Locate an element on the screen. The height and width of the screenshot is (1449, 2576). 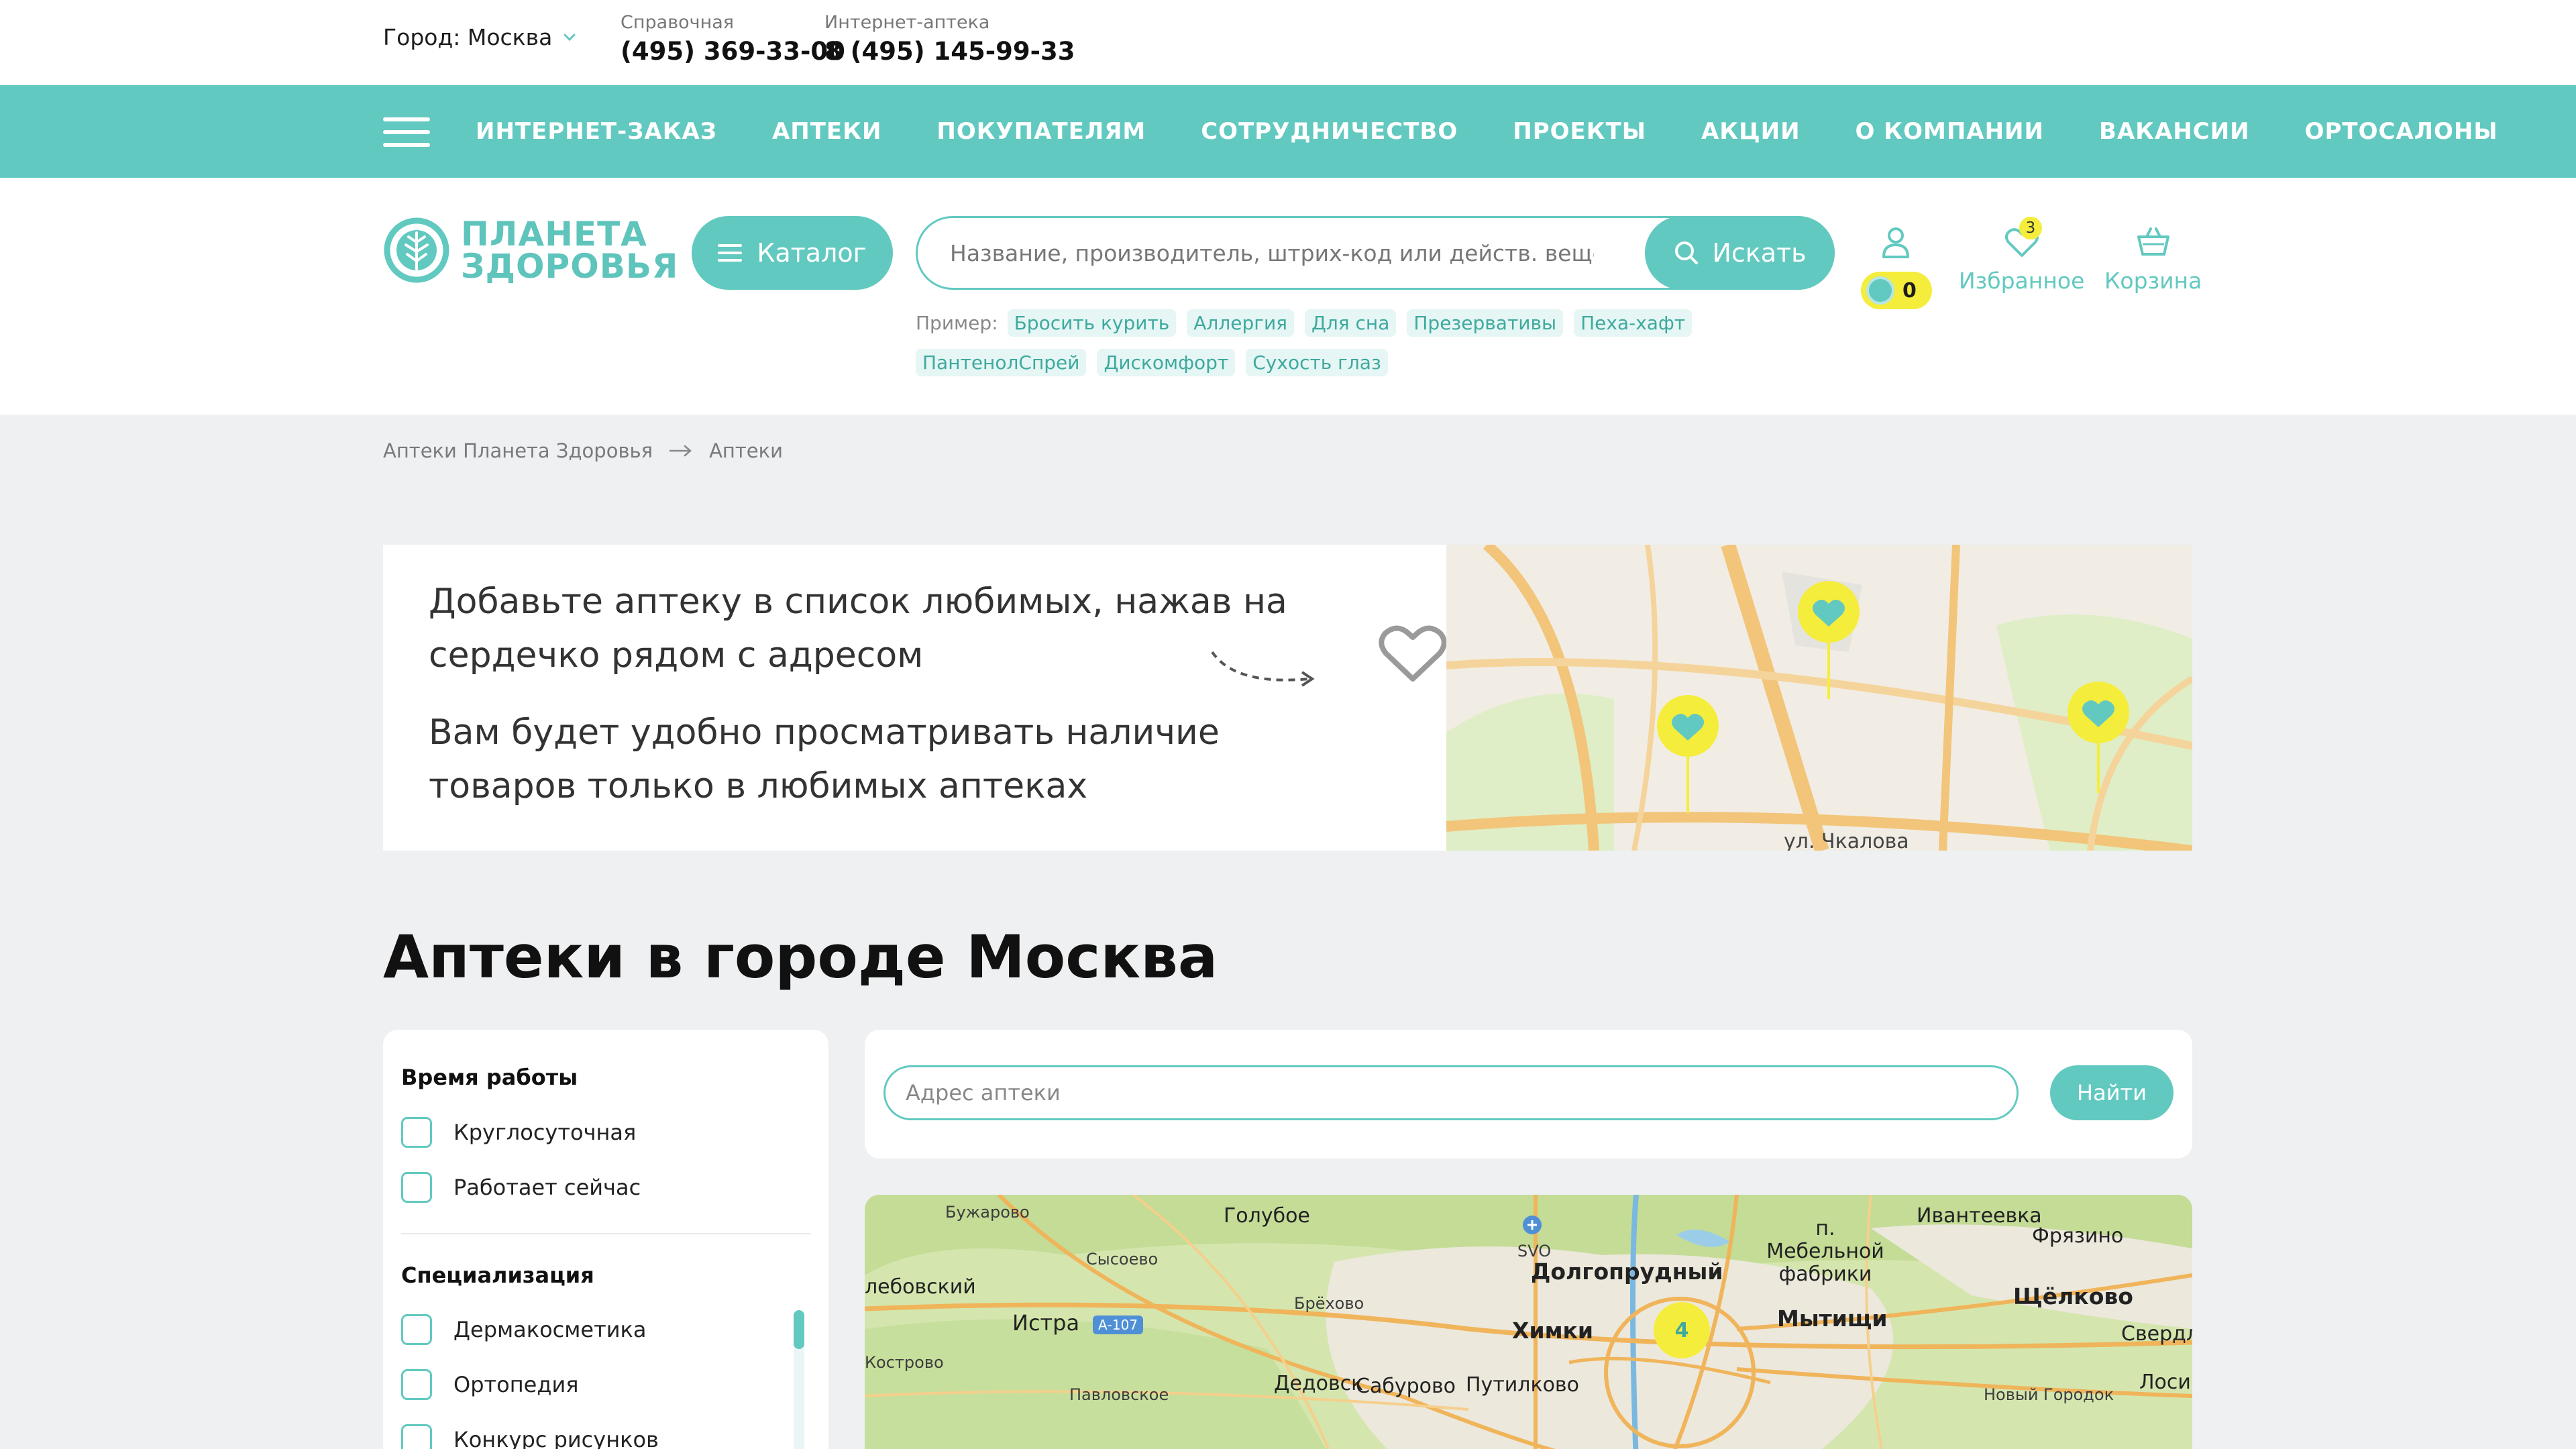
dashed-arrow-icon is located at coordinates (1263, 669).